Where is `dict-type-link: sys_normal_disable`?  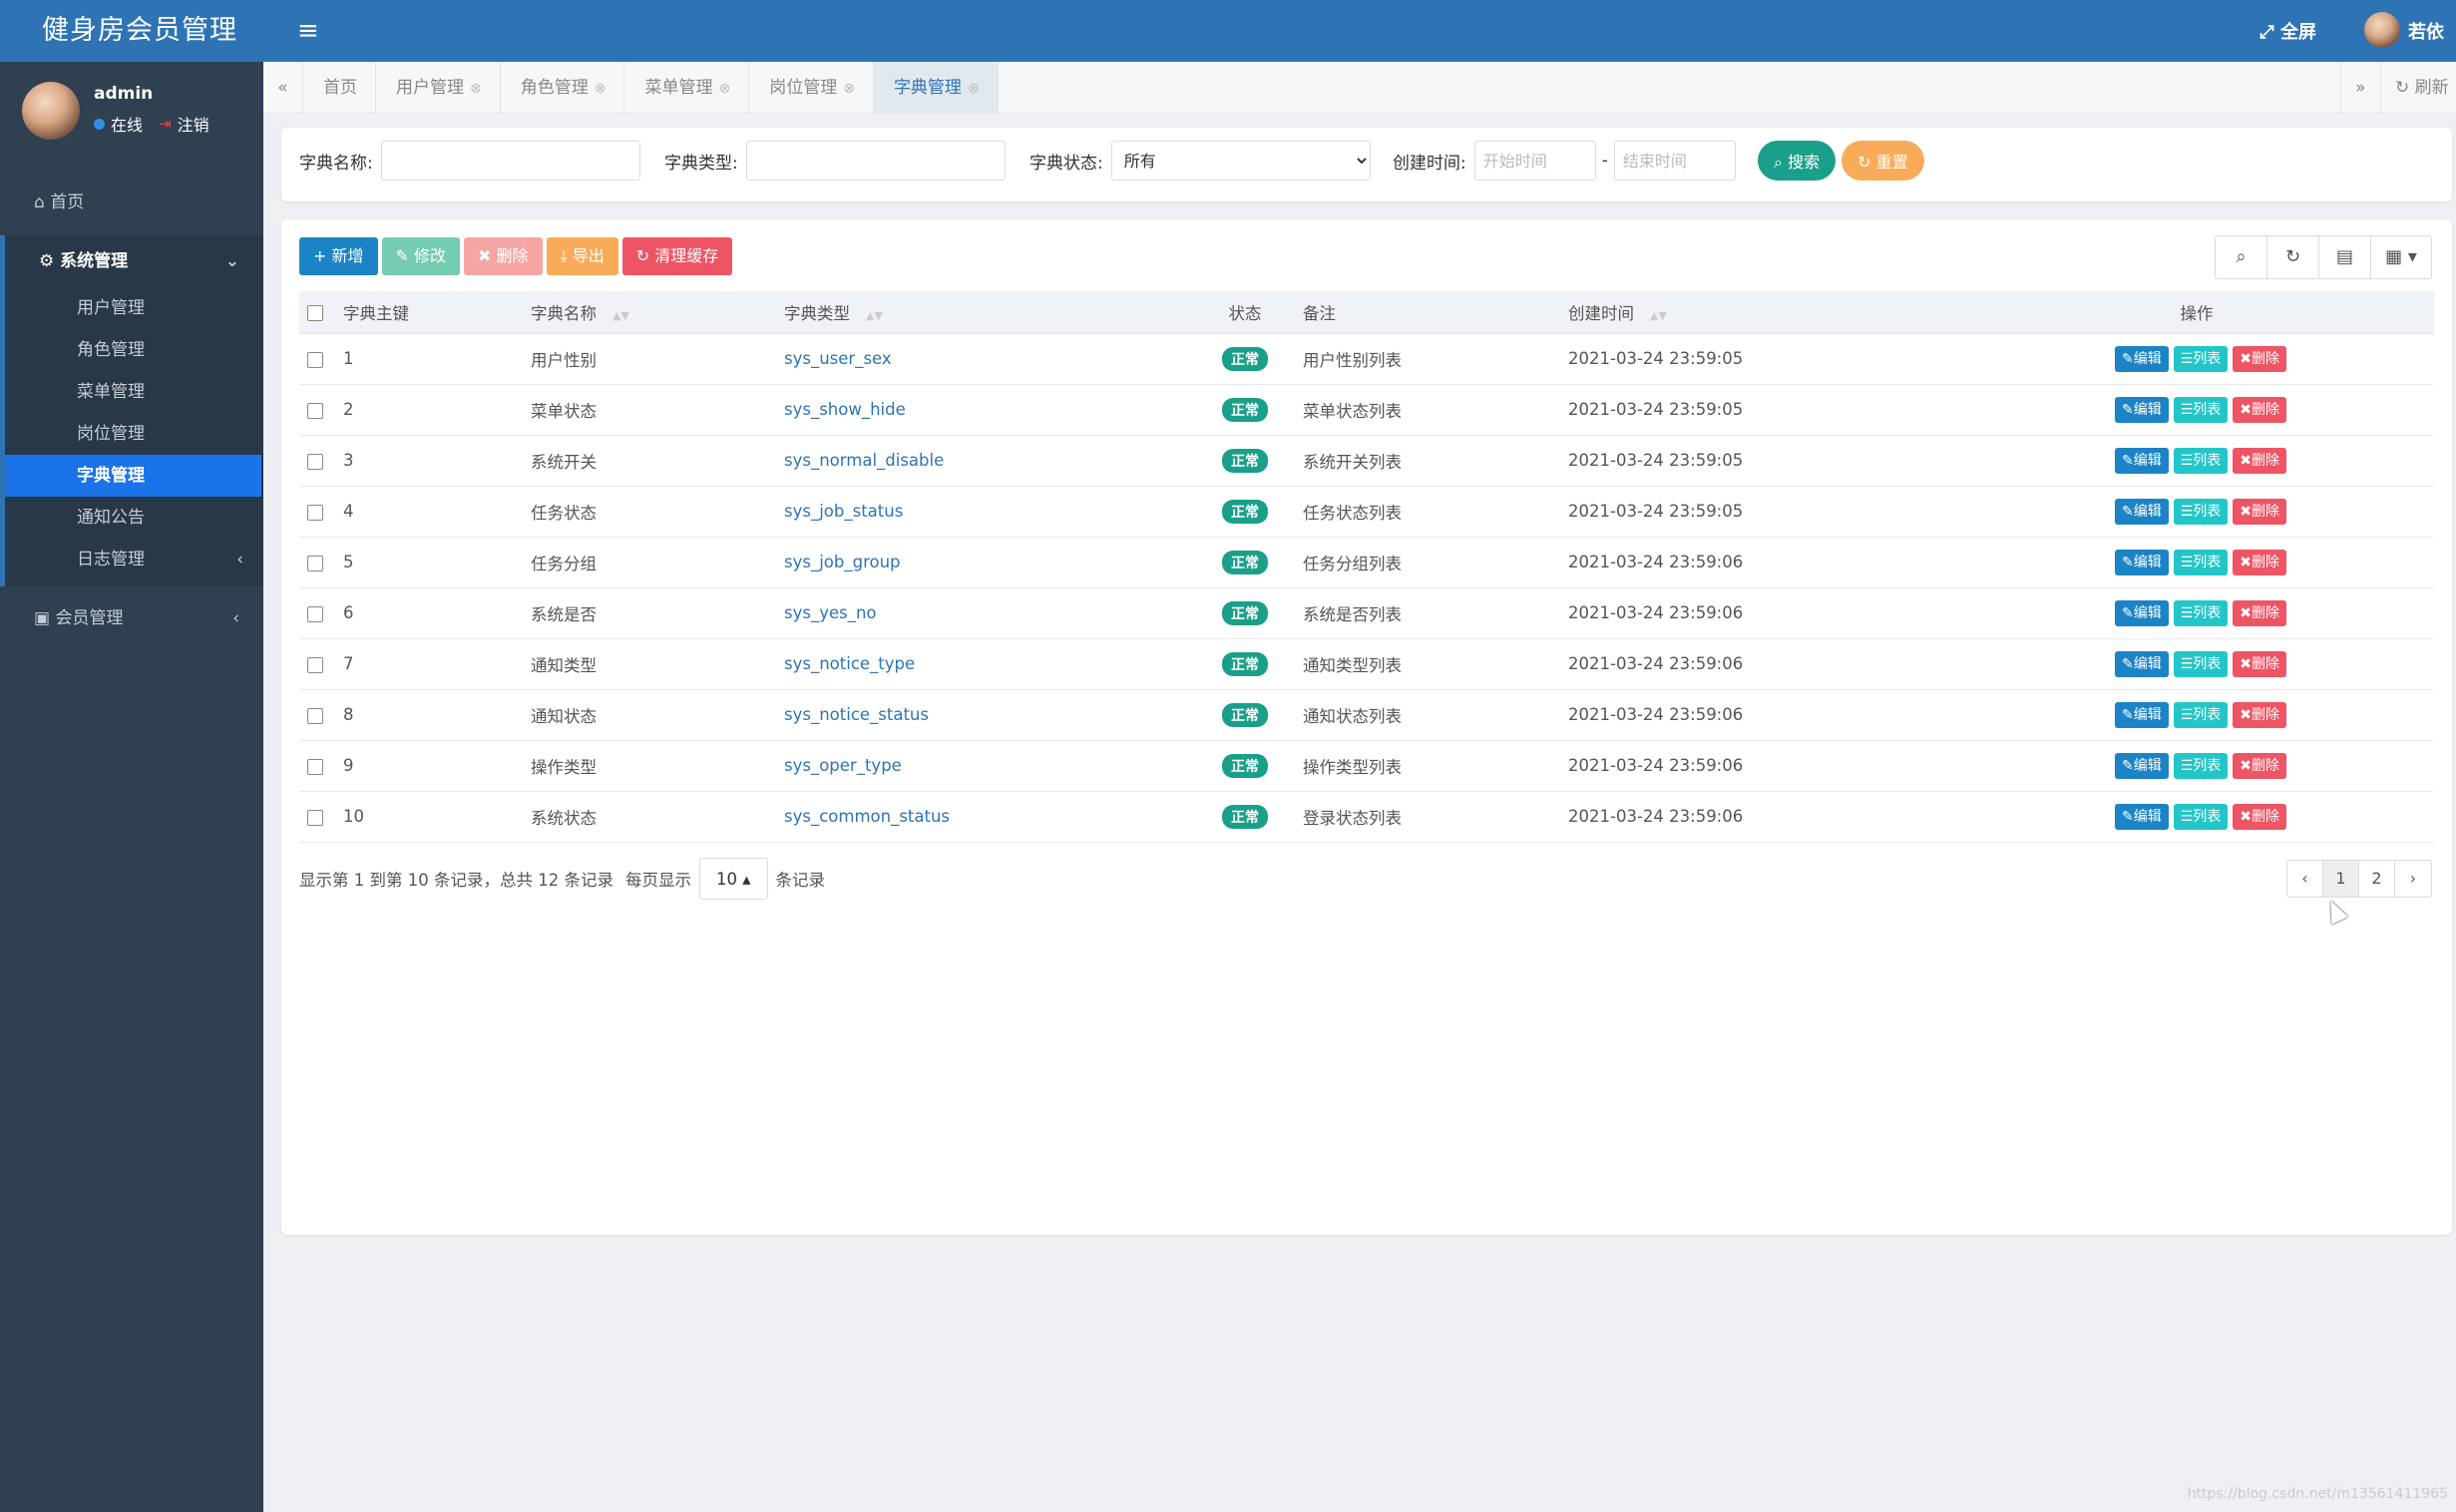 dict-type-link: sys_normal_disable is located at coordinates (864, 460).